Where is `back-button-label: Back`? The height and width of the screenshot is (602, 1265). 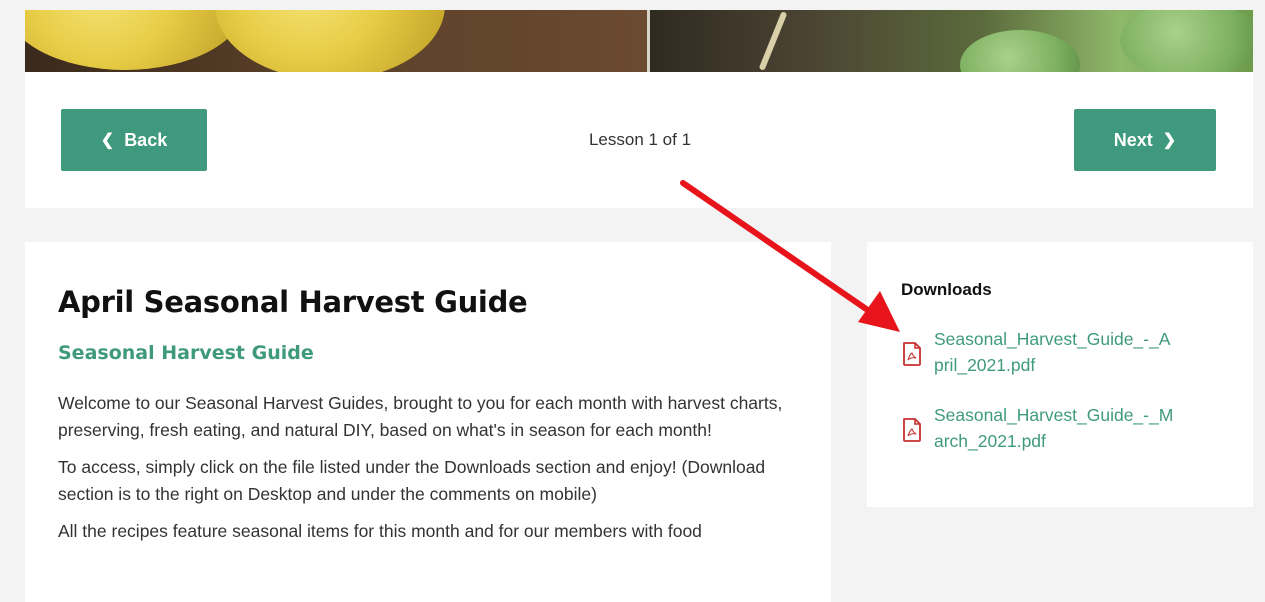 back-button-label: Back is located at coordinates (146, 139).